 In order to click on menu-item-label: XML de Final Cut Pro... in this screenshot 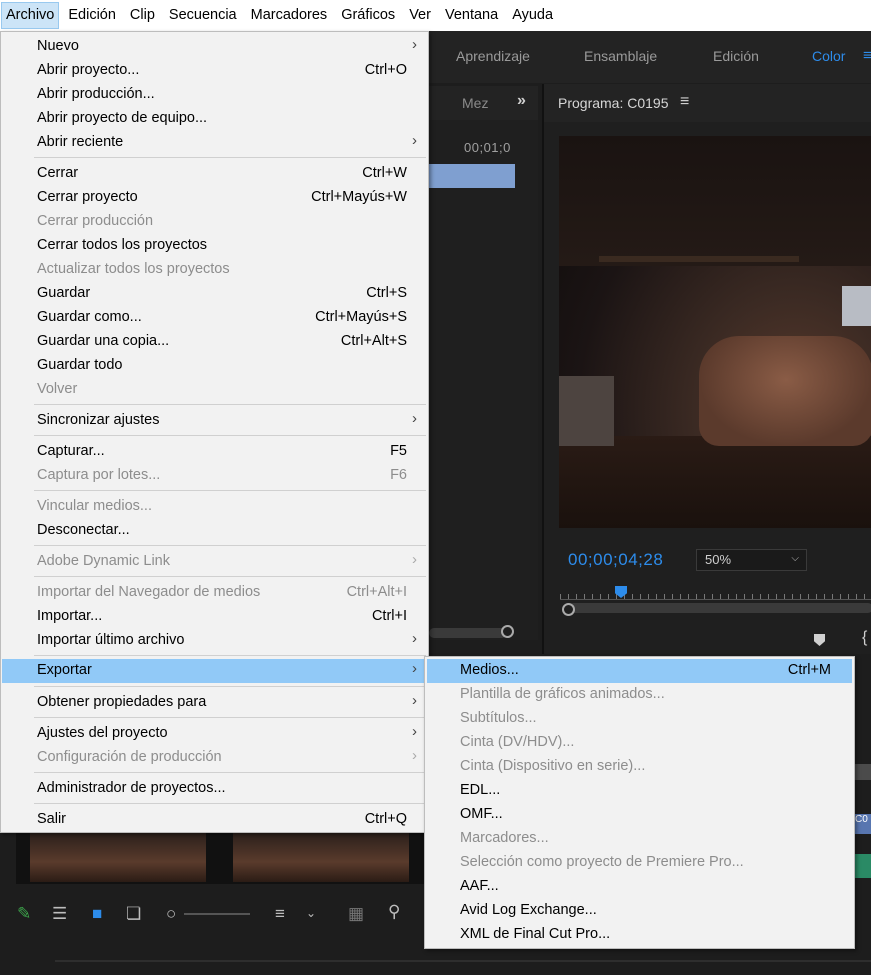, I will do `click(535, 934)`.